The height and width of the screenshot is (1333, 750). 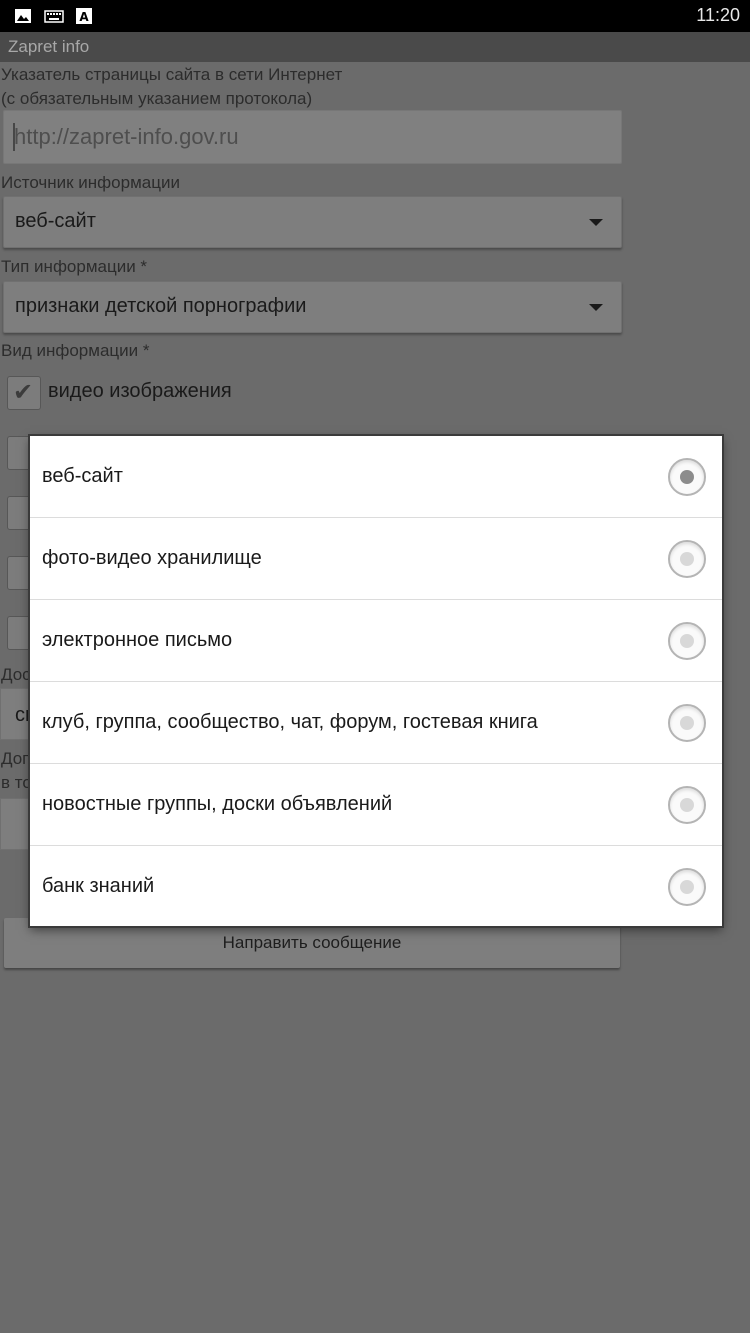 I want to click on type-select-value: признаки детской порнографии, so click(x=161, y=306).